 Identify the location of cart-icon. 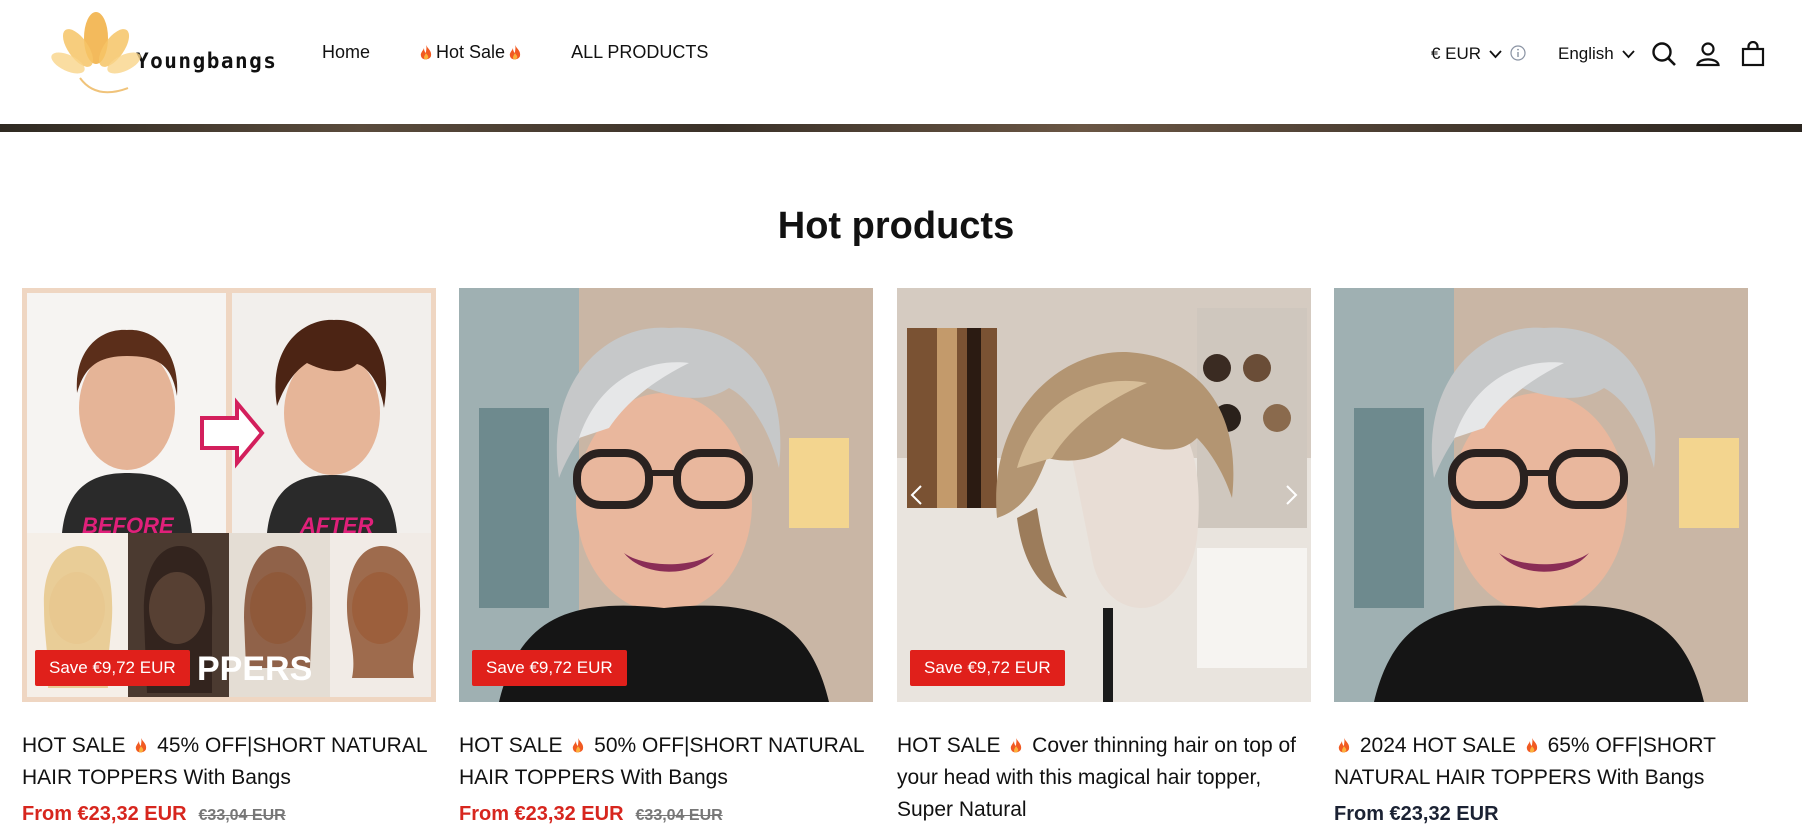
(1753, 54).